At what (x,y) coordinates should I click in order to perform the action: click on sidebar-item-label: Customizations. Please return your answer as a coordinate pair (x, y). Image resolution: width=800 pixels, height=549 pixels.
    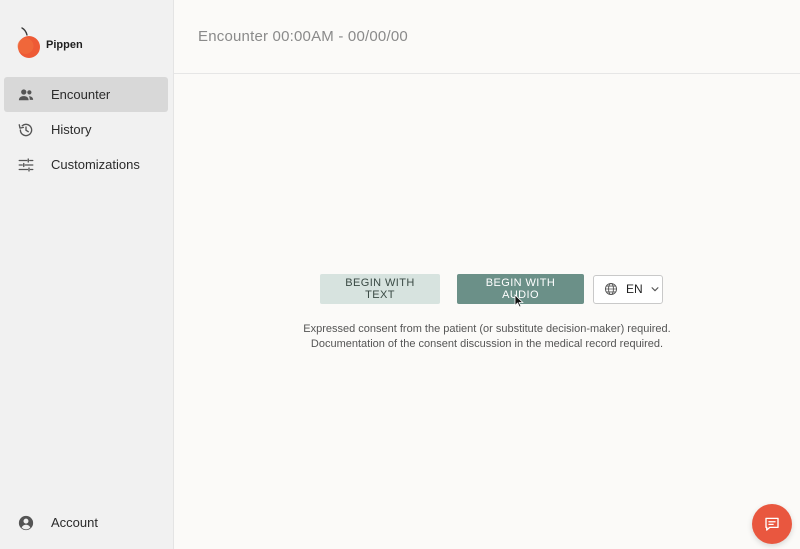
    Looking at the image, I should click on (95, 164).